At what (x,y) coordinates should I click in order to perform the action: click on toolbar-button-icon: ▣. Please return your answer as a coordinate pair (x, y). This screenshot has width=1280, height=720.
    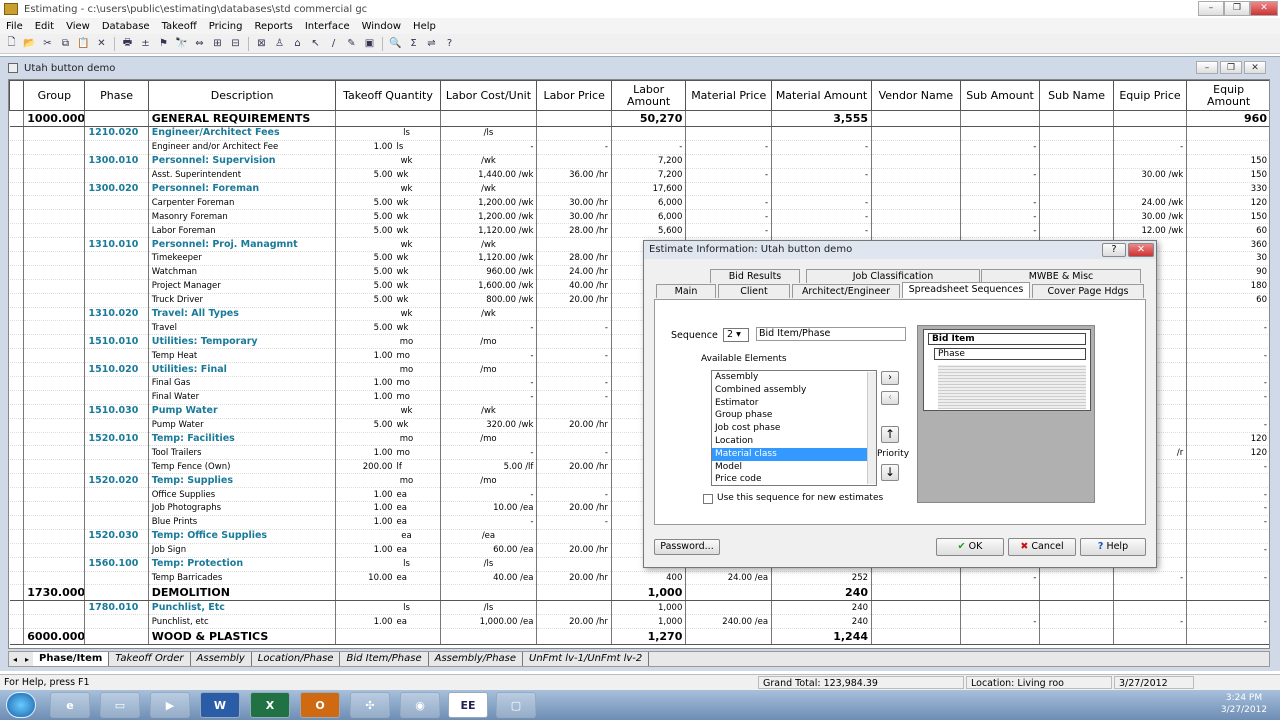
    Looking at the image, I should click on (369, 43).